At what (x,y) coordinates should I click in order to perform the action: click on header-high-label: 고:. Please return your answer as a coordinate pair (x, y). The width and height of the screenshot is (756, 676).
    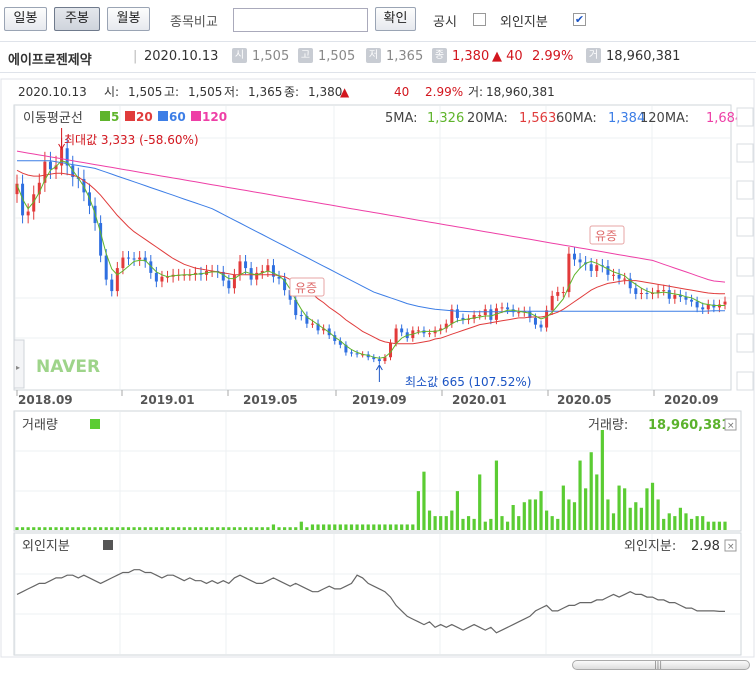
    Looking at the image, I should click on (171, 92).